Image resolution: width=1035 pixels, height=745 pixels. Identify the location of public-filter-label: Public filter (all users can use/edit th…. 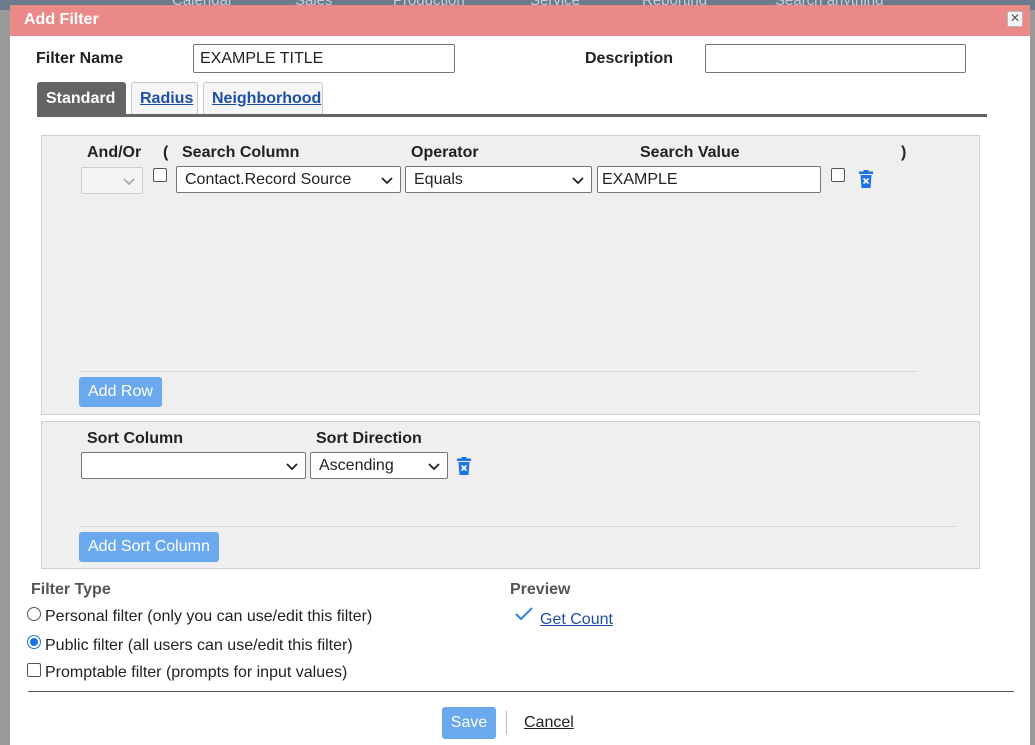
(199, 645).